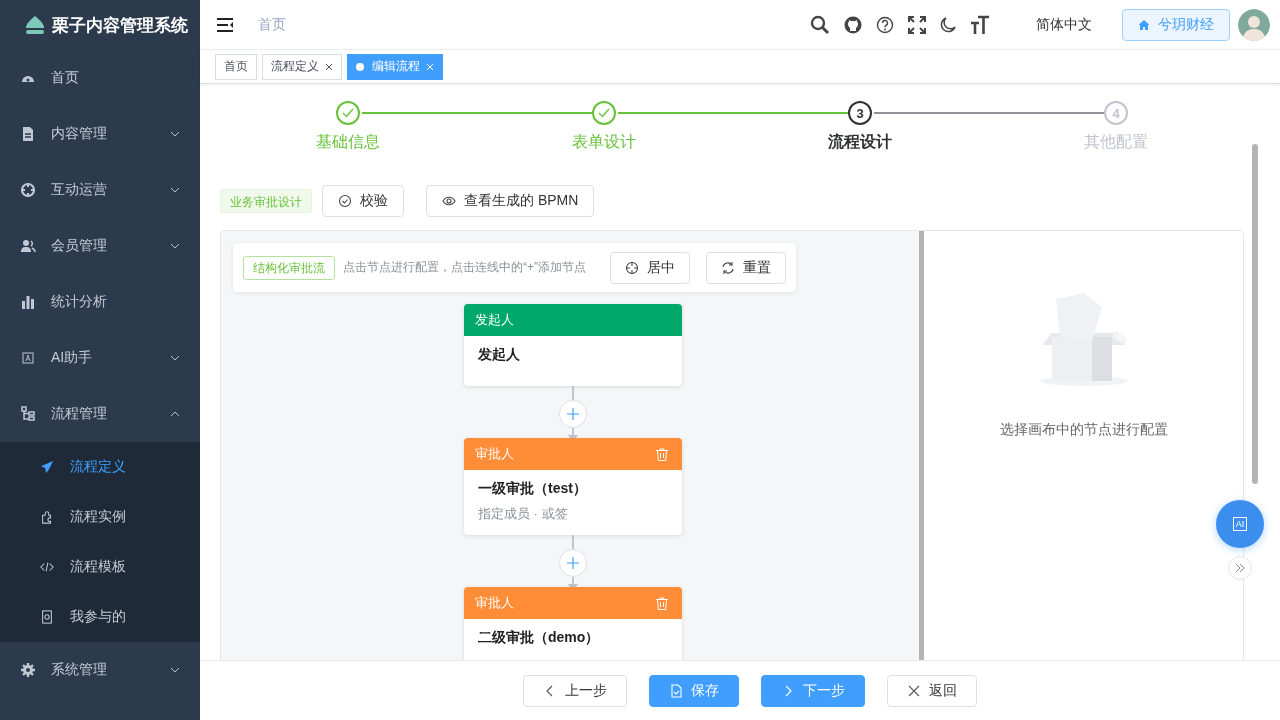  I want to click on node-subtitle: 指定成员 · 或签, so click(523, 514).